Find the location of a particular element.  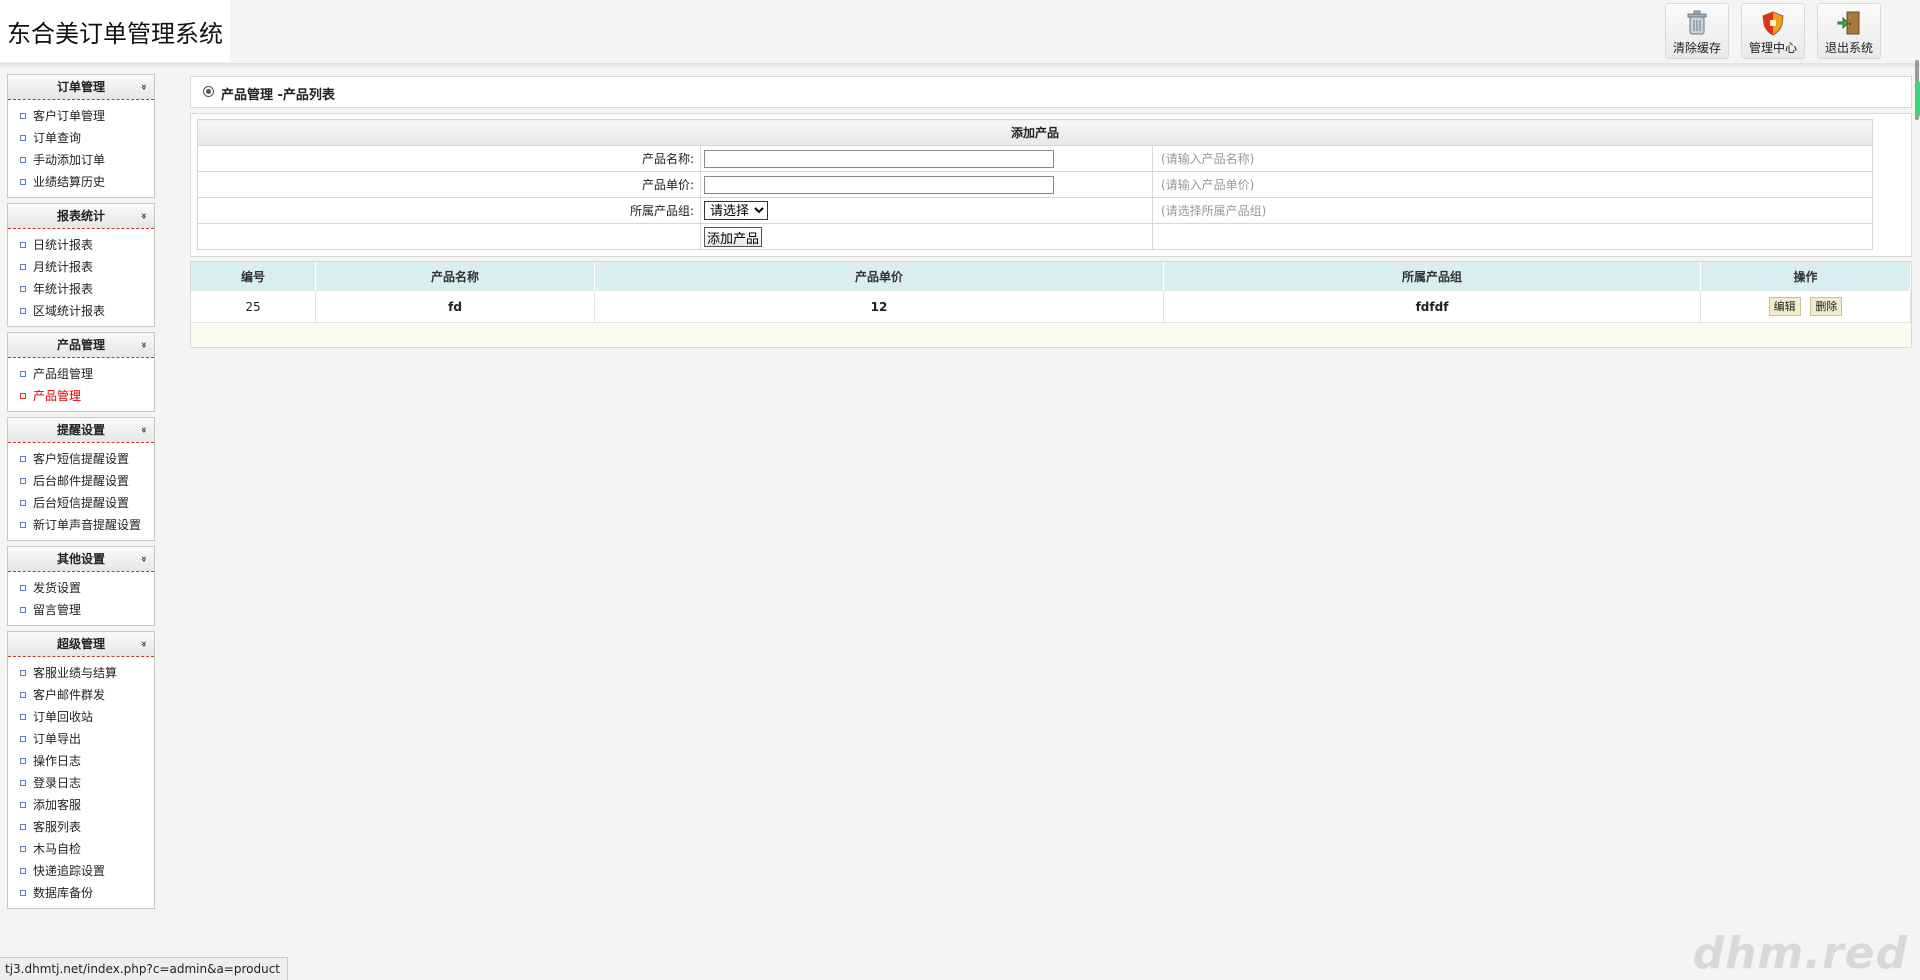

sidebar-item: 年统计报表 is located at coordinates (81, 289).